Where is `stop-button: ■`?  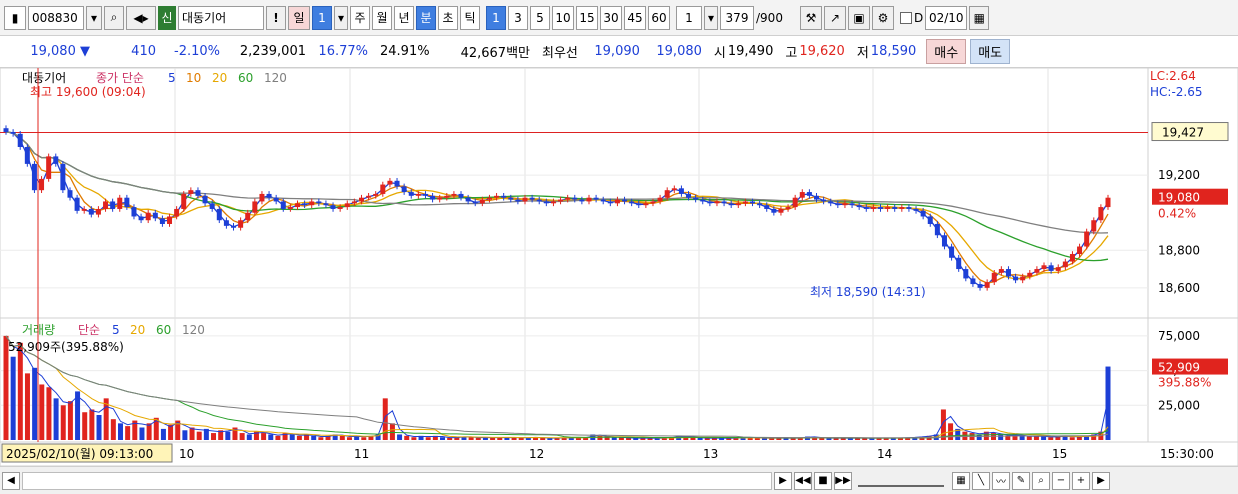
stop-button: ■ is located at coordinates (823, 480).